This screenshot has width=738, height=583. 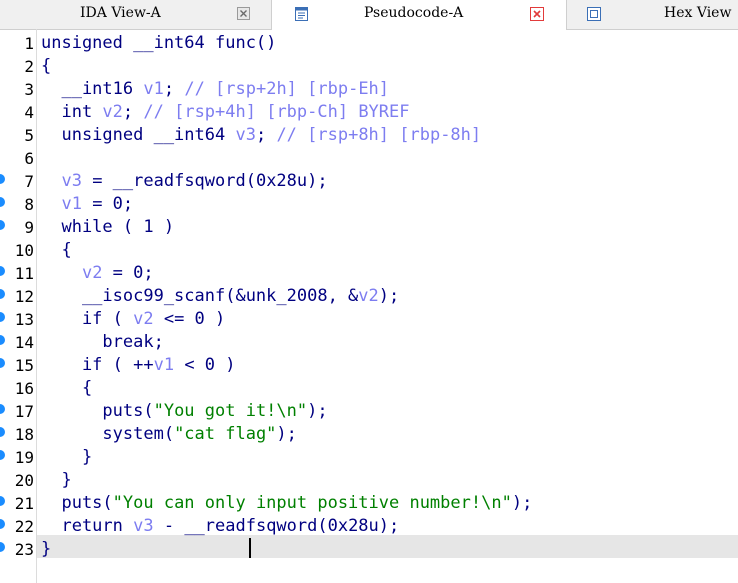 What do you see at coordinates (24, 342) in the screenshot?
I see `line-number: 14` at bounding box center [24, 342].